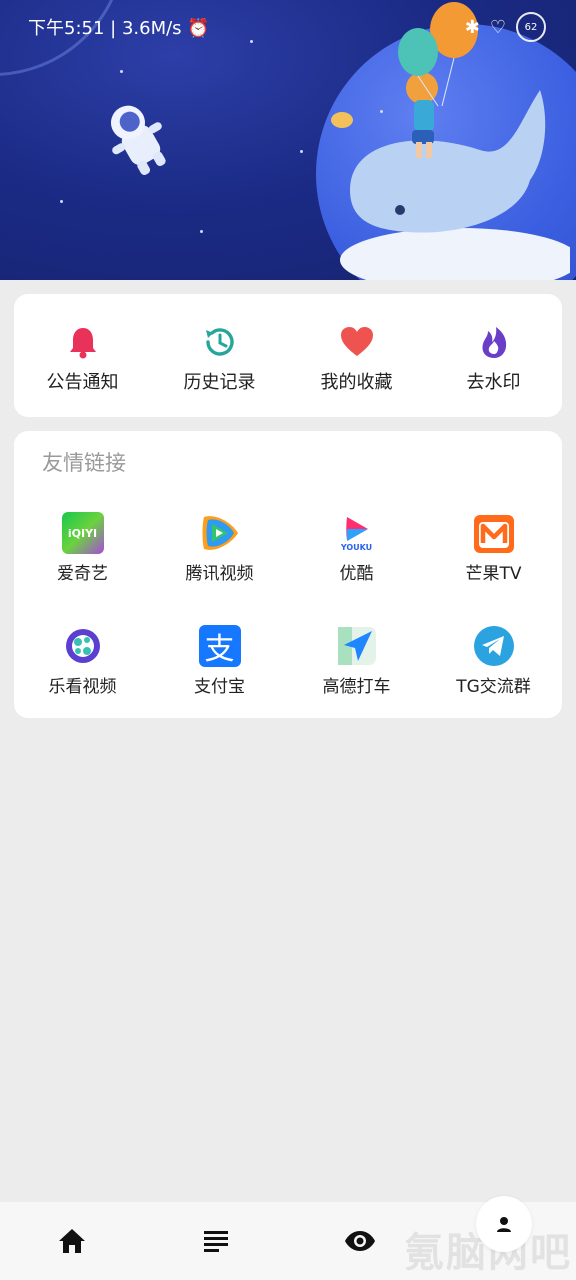  Describe the element at coordinates (497, 27) in the screenshot. I see `heart-outline-icon: ♡` at that location.